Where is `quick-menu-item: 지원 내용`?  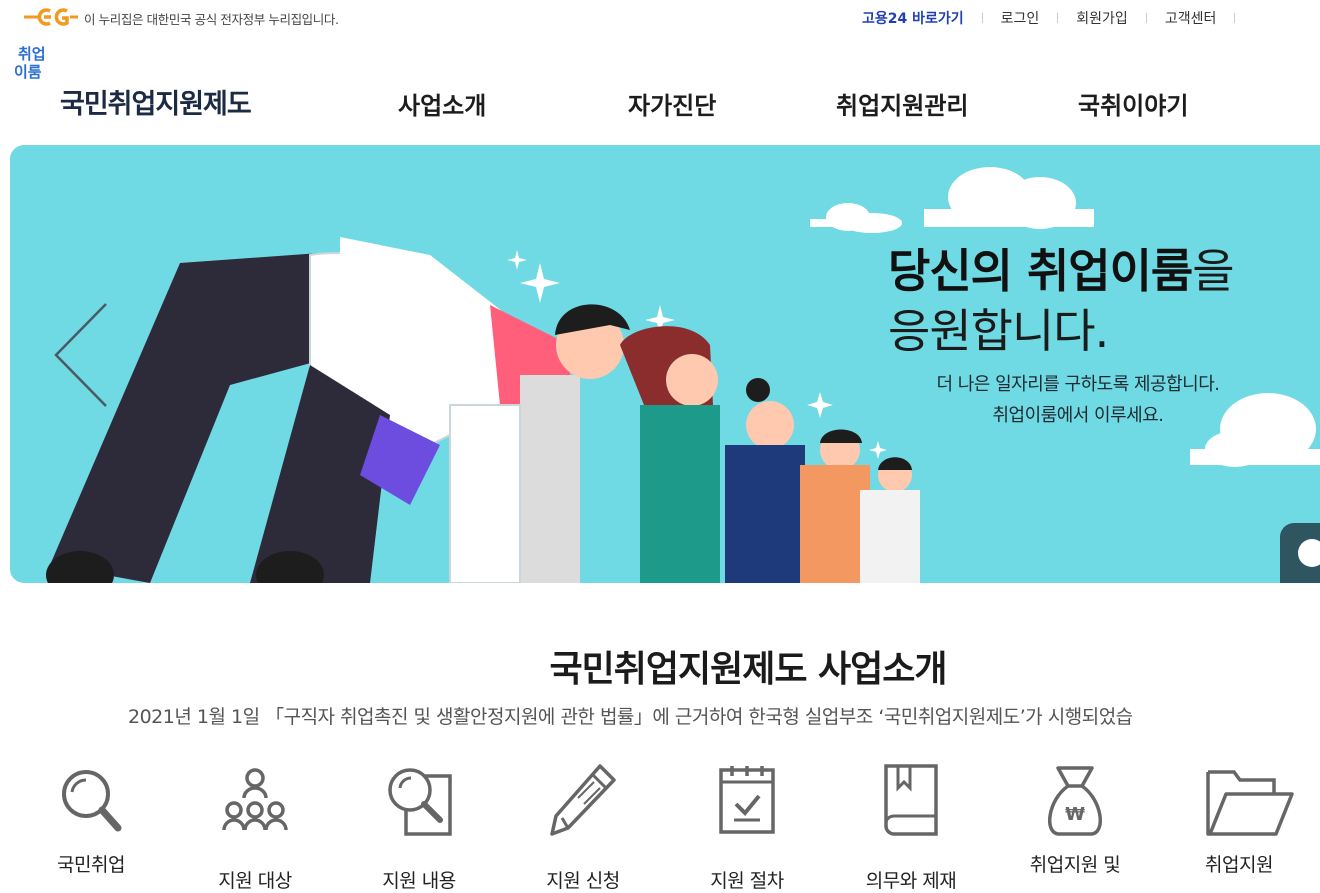 quick-menu-item: 지원 내용 is located at coordinates (419, 827).